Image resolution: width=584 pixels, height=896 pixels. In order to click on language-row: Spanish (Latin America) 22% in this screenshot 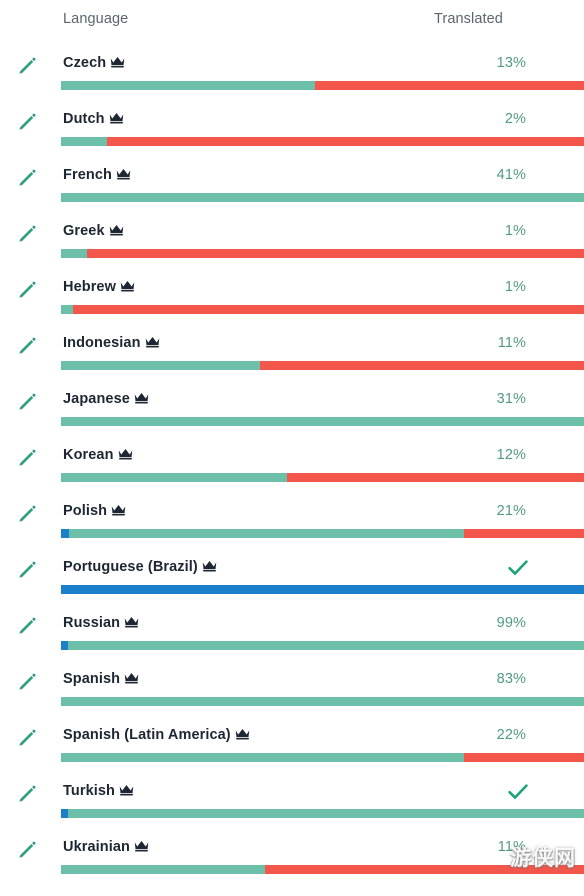, I will do `click(292, 742)`.